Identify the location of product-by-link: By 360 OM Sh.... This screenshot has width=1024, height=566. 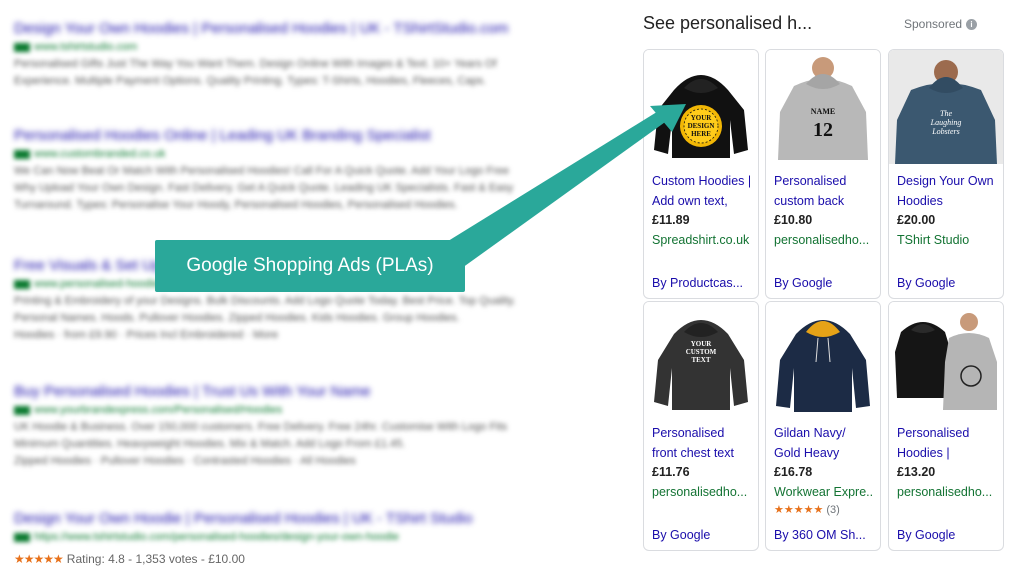
(824, 535).